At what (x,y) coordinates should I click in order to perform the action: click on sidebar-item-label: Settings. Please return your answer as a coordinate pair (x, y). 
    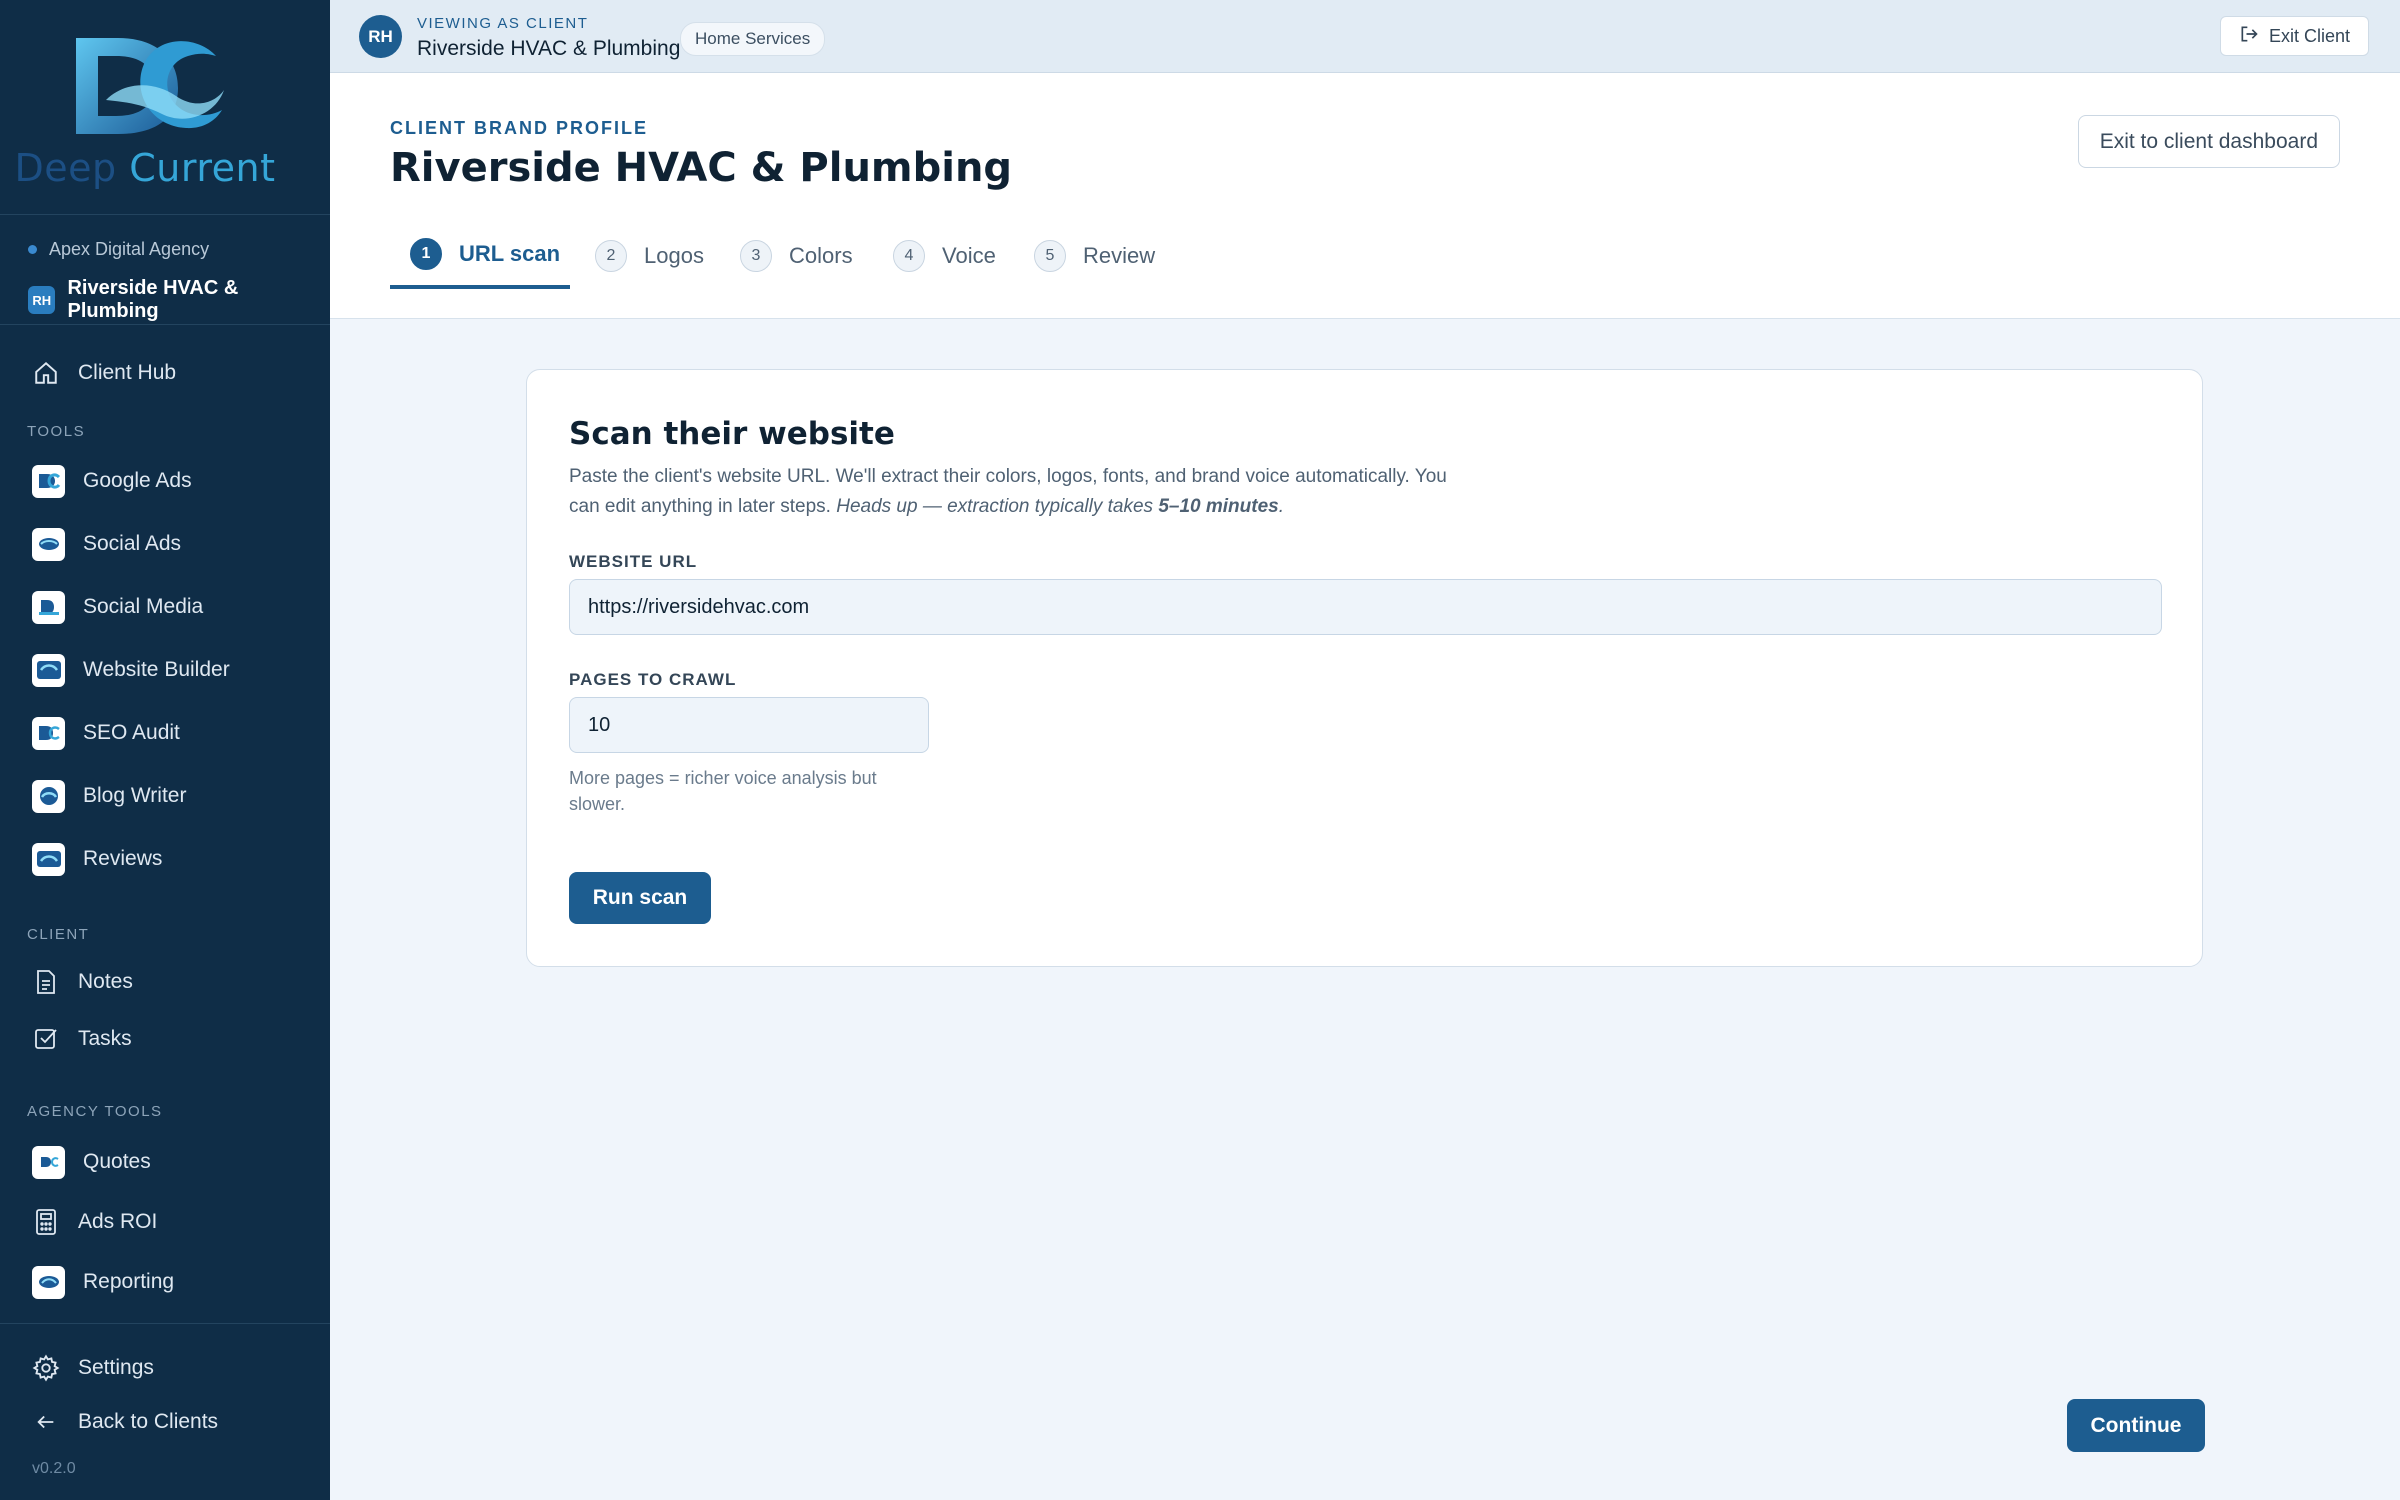
    Looking at the image, I should click on (116, 1367).